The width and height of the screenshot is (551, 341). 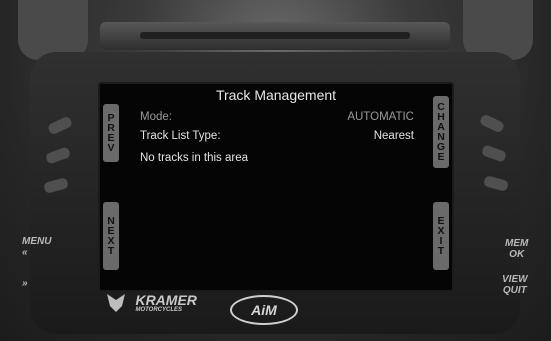 What do you see at coordinates (275, 36) in the screenshot?
I see `shift-light-bar` at bounding box center [275, 36].